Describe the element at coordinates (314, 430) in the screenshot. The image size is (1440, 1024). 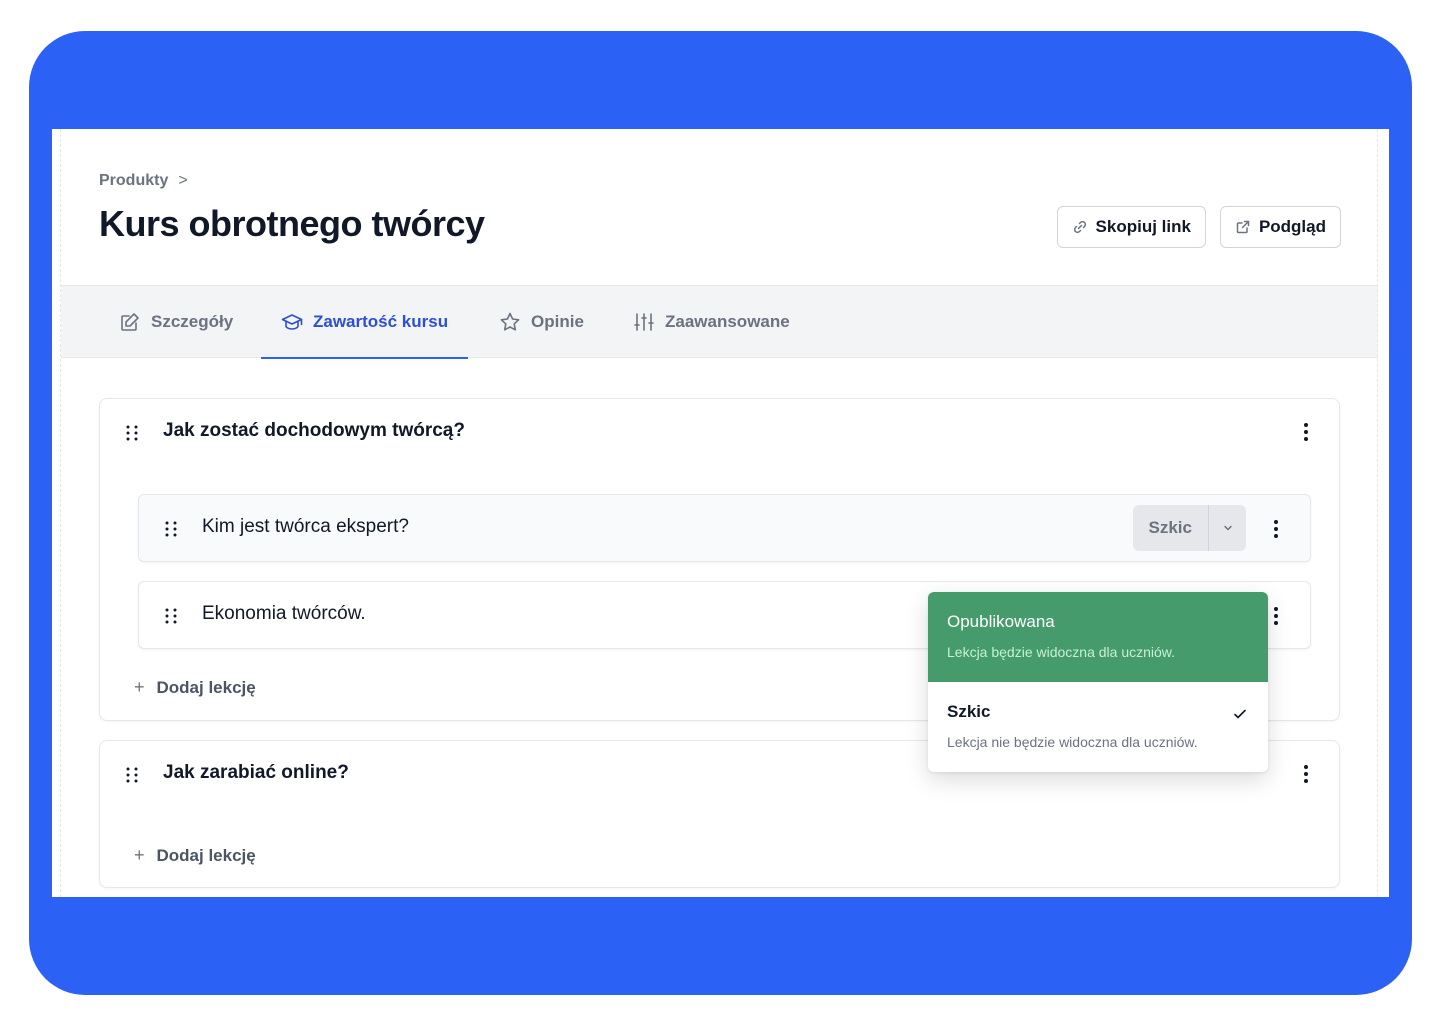
I see `section-title: Jak zostać dochodowym twórcą?` at that location.